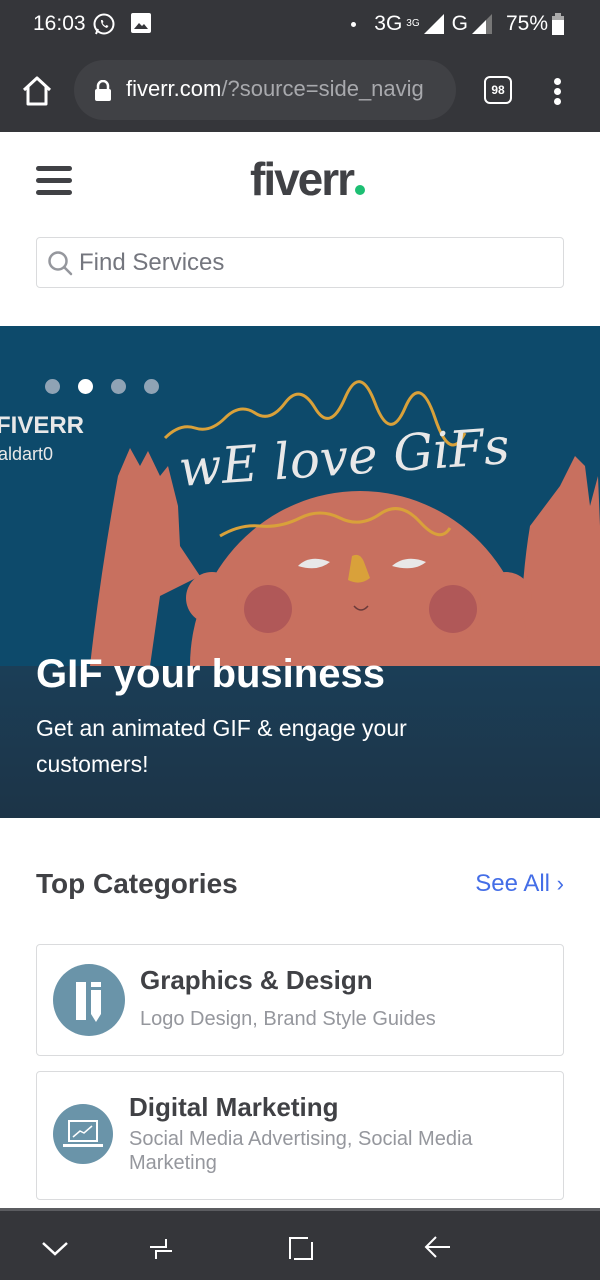  I want to click on search-icon, so click(60, 263).